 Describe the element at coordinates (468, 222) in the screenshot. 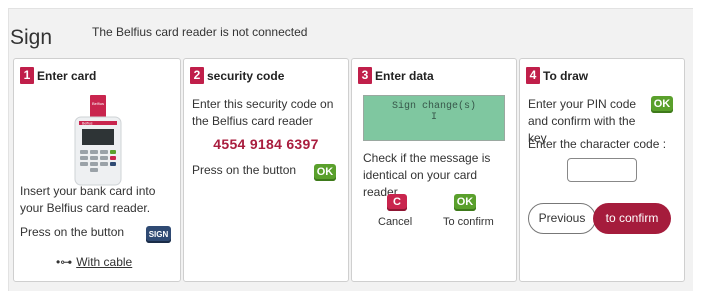

I see `confirm-label: To confirm` at that location.